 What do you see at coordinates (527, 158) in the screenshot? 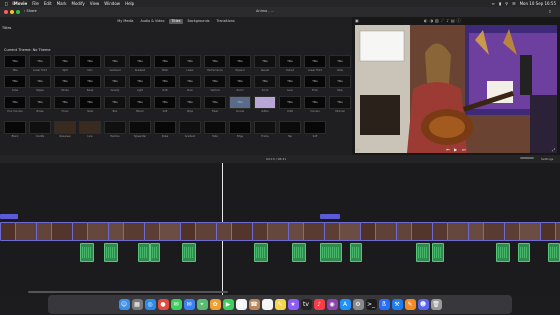
I see `zoom-slider` at bounding box center [527, 158].